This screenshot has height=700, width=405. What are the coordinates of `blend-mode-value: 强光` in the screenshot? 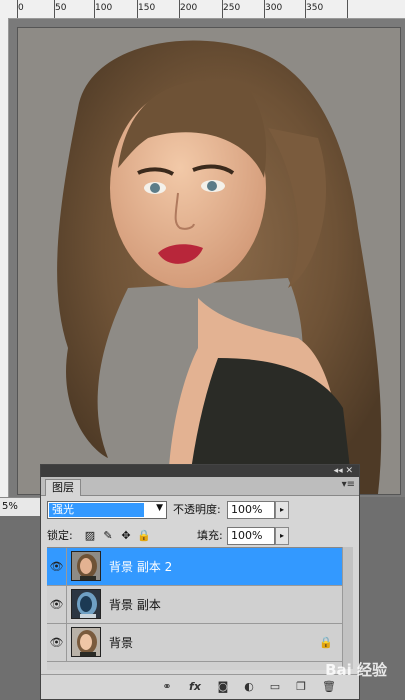 It's located at (96, 510).